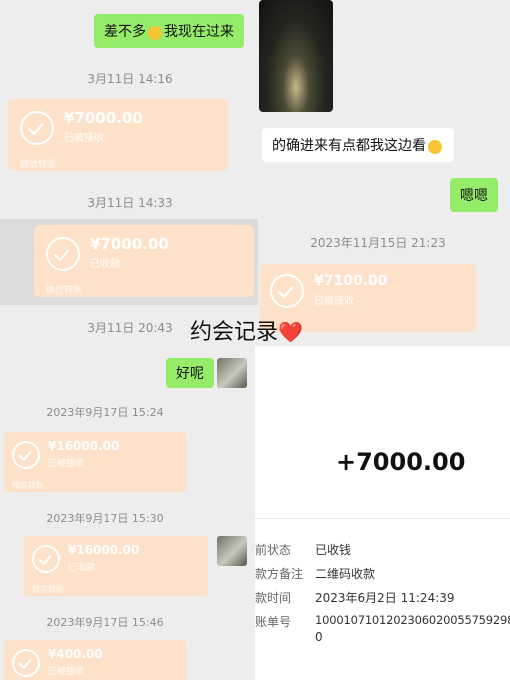  What do you see at coordinates (116, 566) in the screenshot?
I see `transfer-card: ¥16000.00 已收款 微信转账` at bounding box center [116, 566].